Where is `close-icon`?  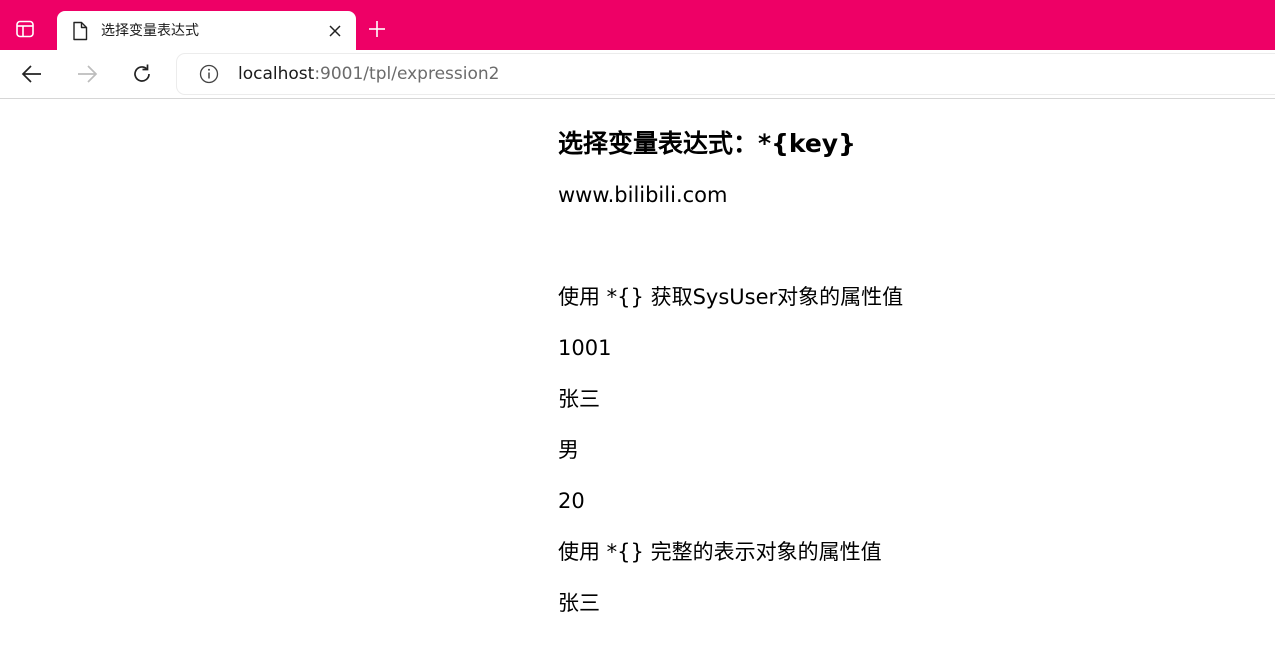 close-icon is located at coordinates (335, 31).